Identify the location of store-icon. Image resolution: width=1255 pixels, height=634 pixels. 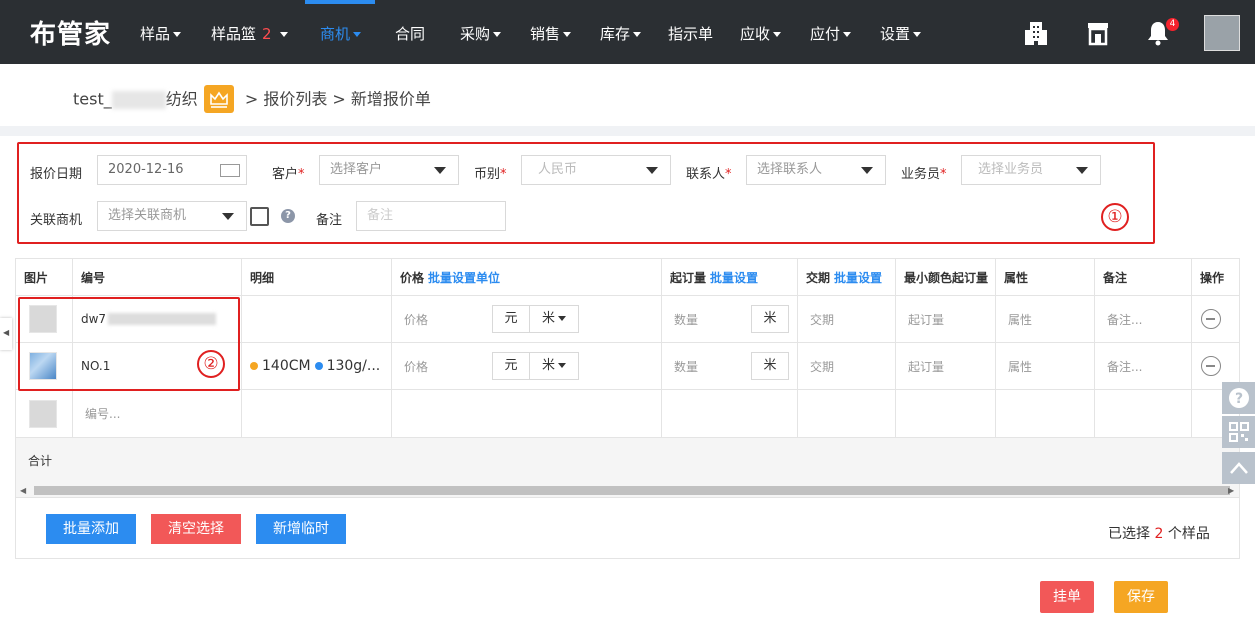
(1098, 33).